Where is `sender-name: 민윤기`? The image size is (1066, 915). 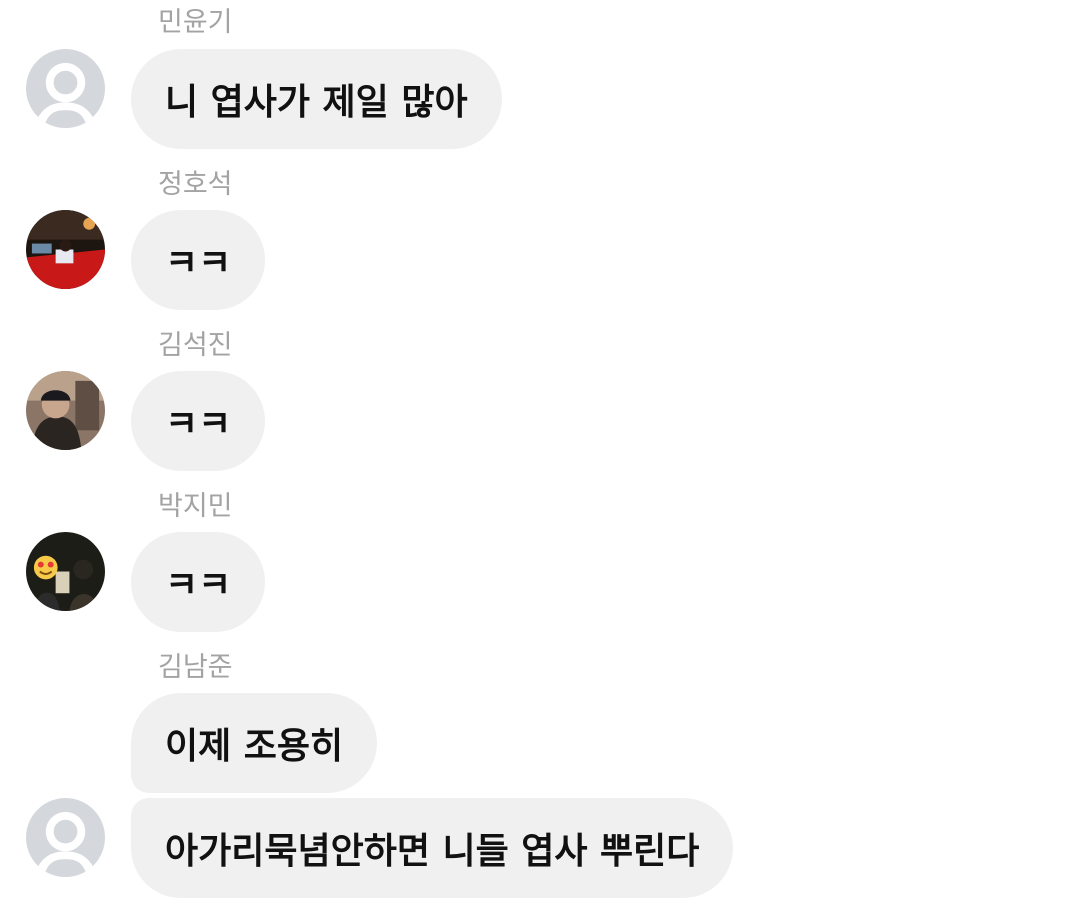
sender-name: 민윤기 is located at coordinates (195, 22).